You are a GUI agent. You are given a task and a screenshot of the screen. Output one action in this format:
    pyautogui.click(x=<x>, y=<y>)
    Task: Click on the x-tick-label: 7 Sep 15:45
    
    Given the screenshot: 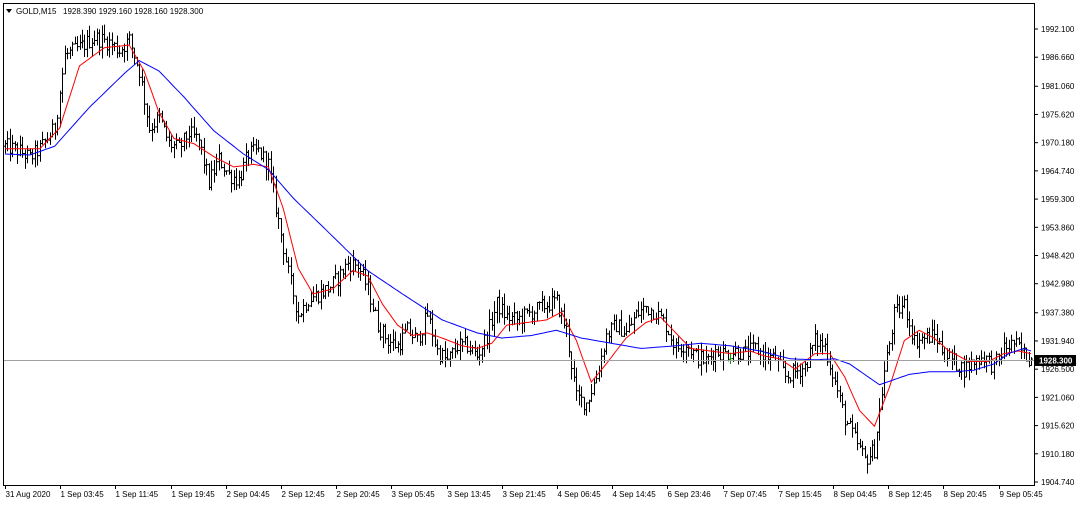 What is the action you would take?
    pyautogui.click(x=801, y=494)
    